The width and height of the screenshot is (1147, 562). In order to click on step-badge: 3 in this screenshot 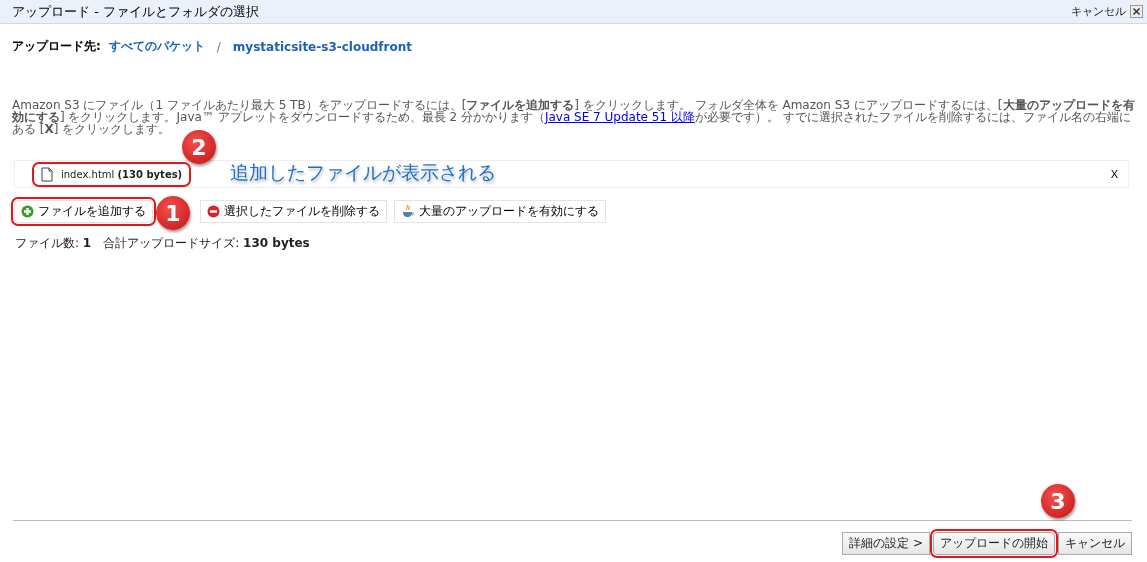, I will do `click(1058, 501)`.